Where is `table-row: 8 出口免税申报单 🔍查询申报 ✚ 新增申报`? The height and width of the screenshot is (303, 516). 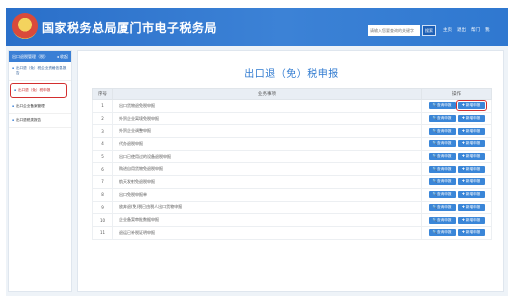 table-row: 8 出口免税申报单 🔍查询申报 ✚ 新增申报 is located at coordinates (292, 194).